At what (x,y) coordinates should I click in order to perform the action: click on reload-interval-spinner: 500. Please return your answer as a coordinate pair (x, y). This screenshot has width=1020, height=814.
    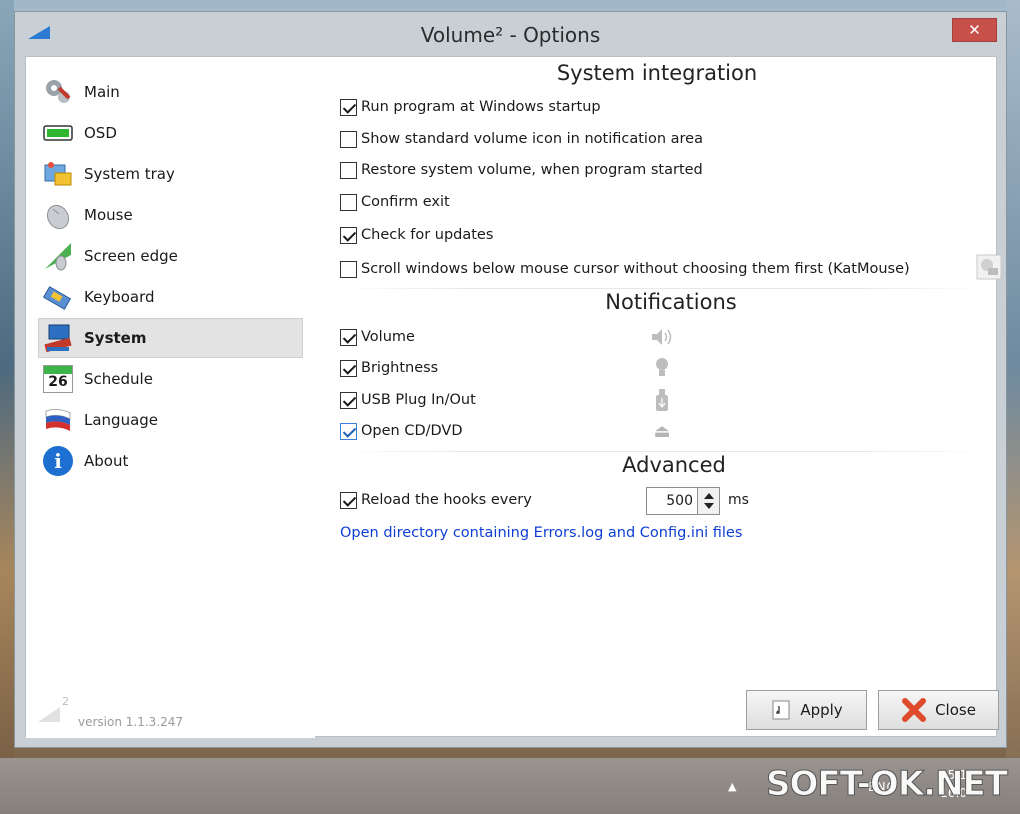
    Looking at the image, I should click on (683, 501).